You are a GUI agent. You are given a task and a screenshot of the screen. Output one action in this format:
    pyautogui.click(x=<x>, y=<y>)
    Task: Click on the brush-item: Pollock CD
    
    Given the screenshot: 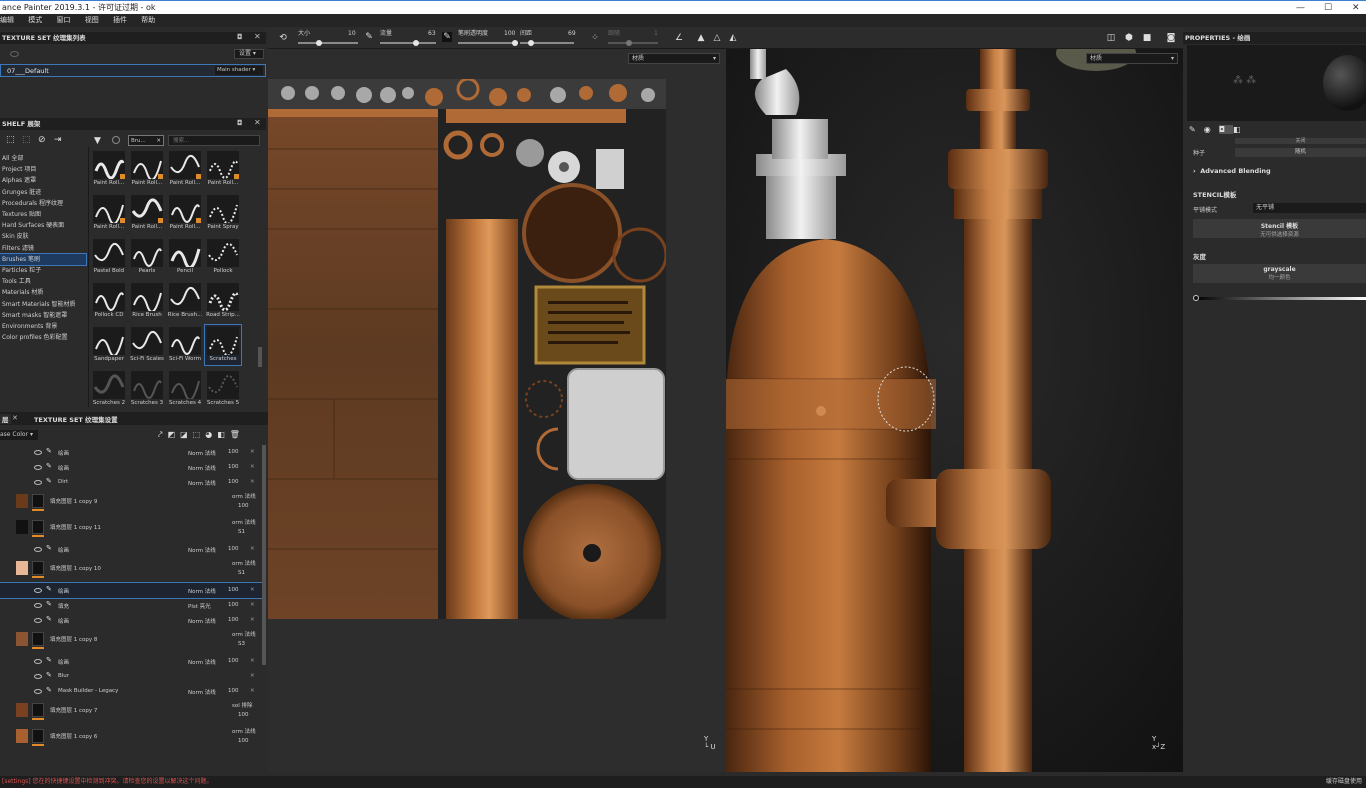 What is the action you would take?
    pyautogui.click(x=109, y=301)
    